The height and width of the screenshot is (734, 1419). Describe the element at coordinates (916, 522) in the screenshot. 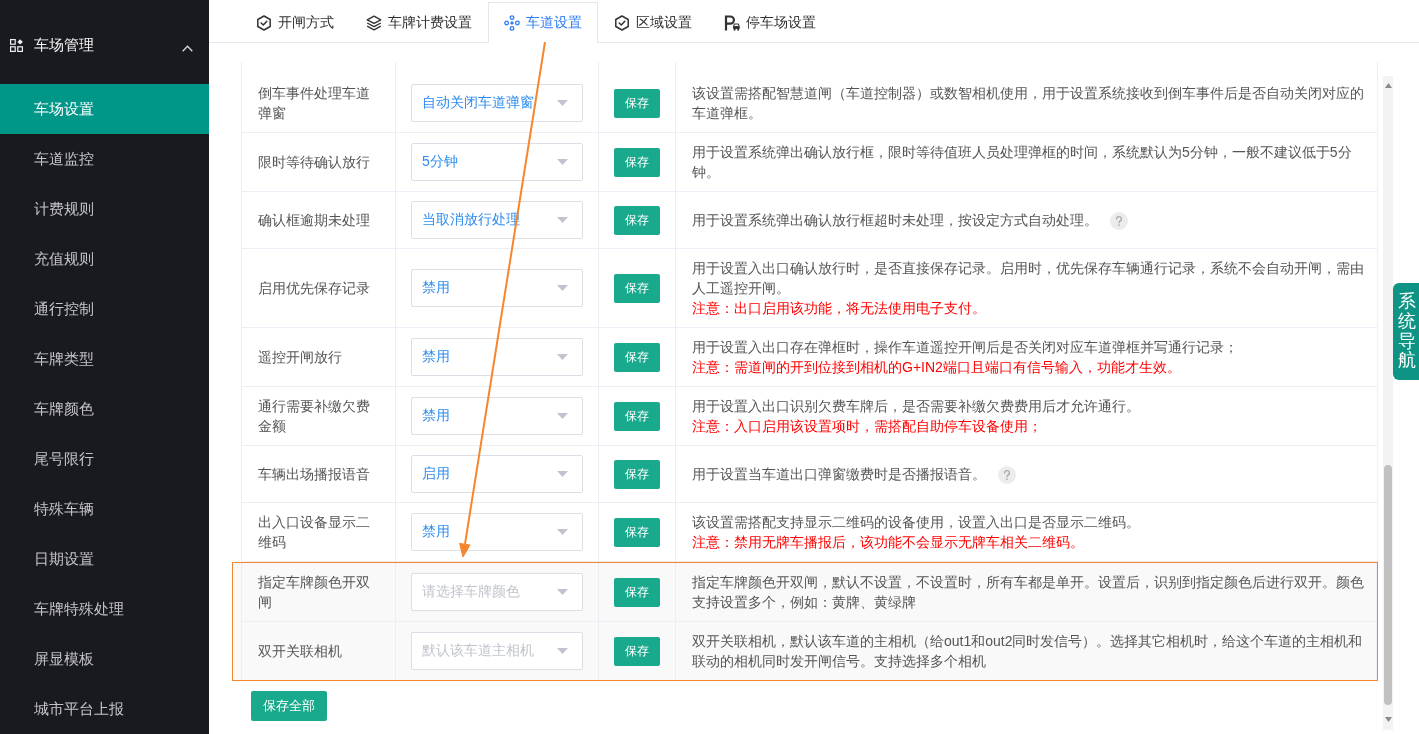

I see `setting-description: 该设置需搭配支持显示二维码的设备使用，设置入出口是否显示二维码。` at that location.